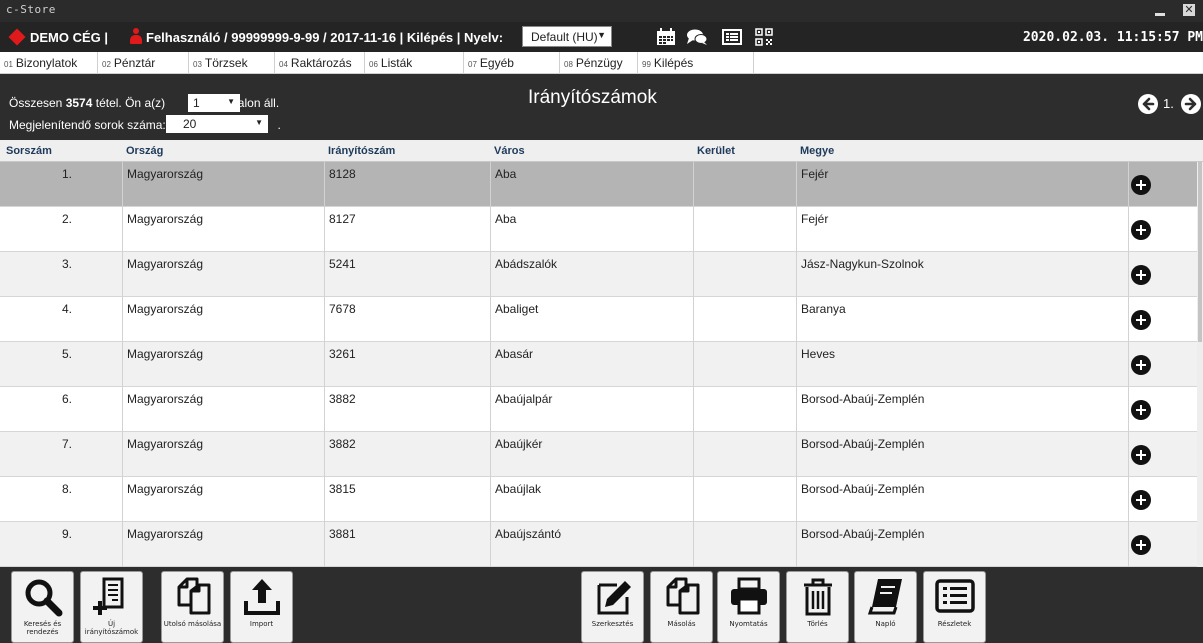 The image size is (1203, 643). I want to click on print-button: Nyomtatás, so click(748, 607).